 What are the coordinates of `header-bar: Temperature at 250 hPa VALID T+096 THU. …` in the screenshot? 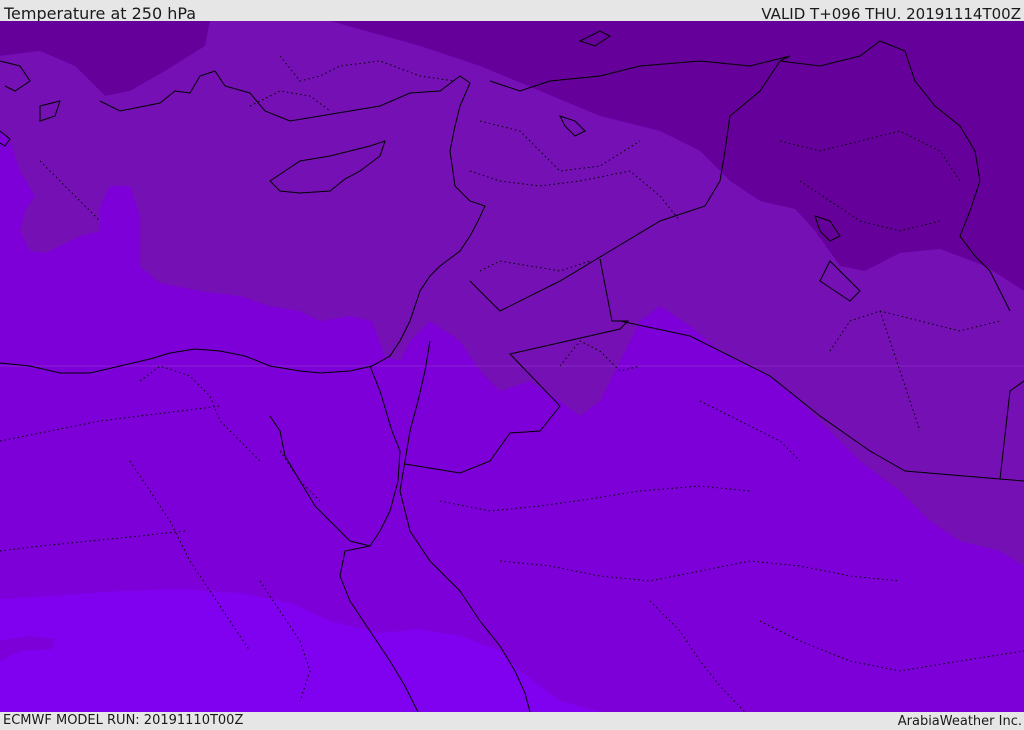 It's located at (512, 11).